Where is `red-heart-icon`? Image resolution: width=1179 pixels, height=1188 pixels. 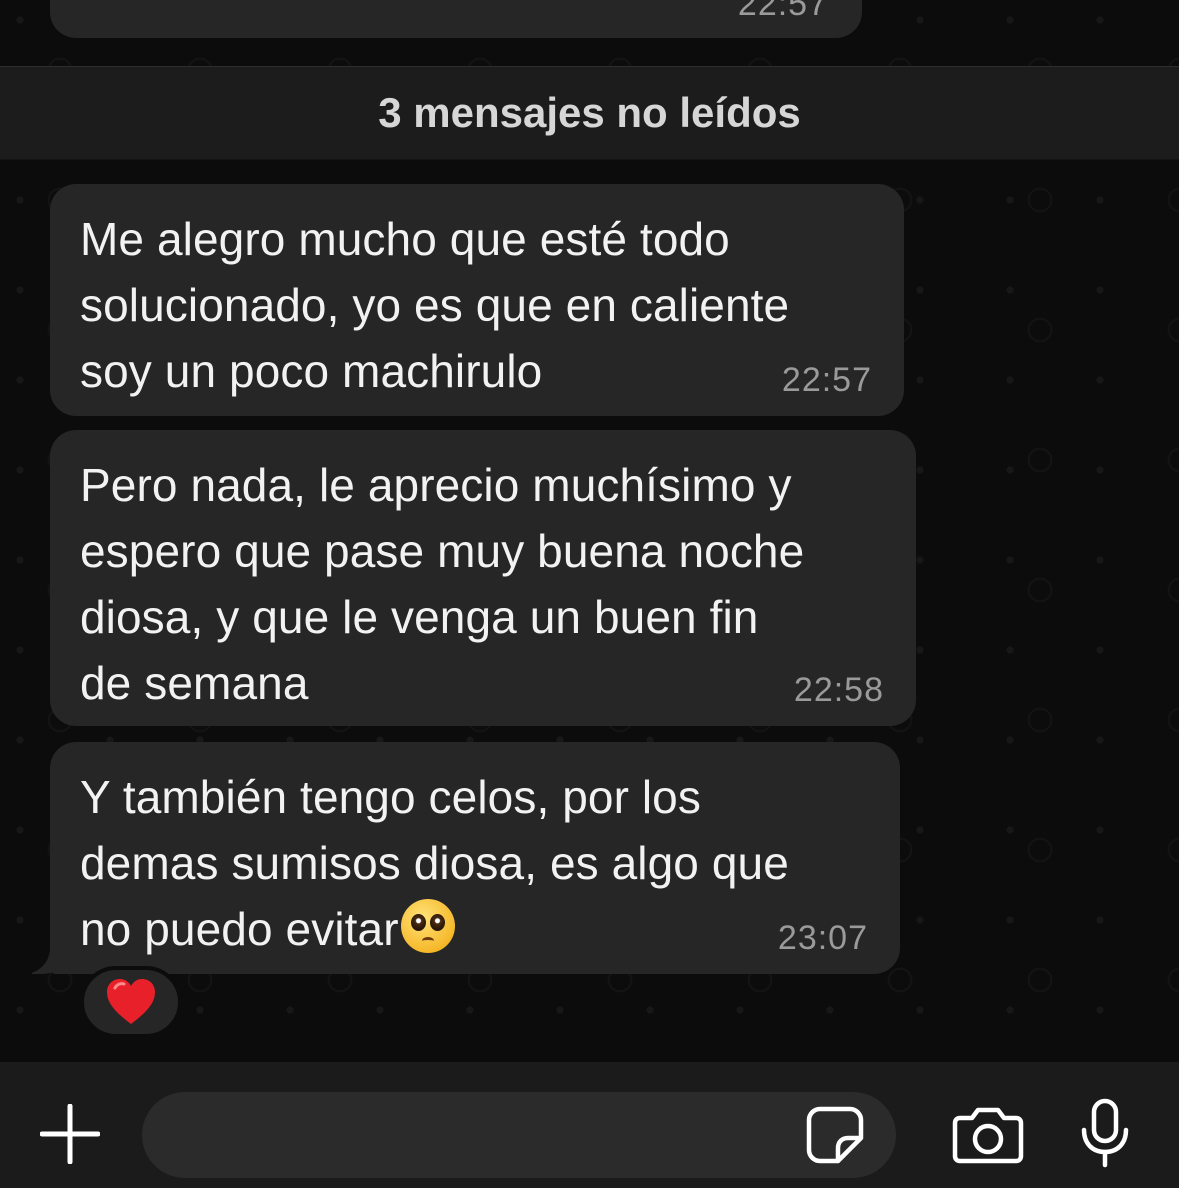 red-heart-icon is located at coordinates (131, 1001).